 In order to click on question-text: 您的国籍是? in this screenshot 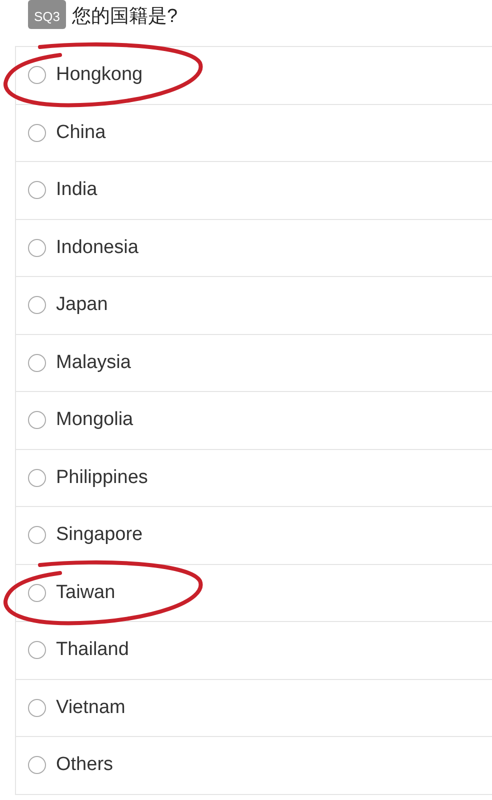, I will do `click(125, 17)`.